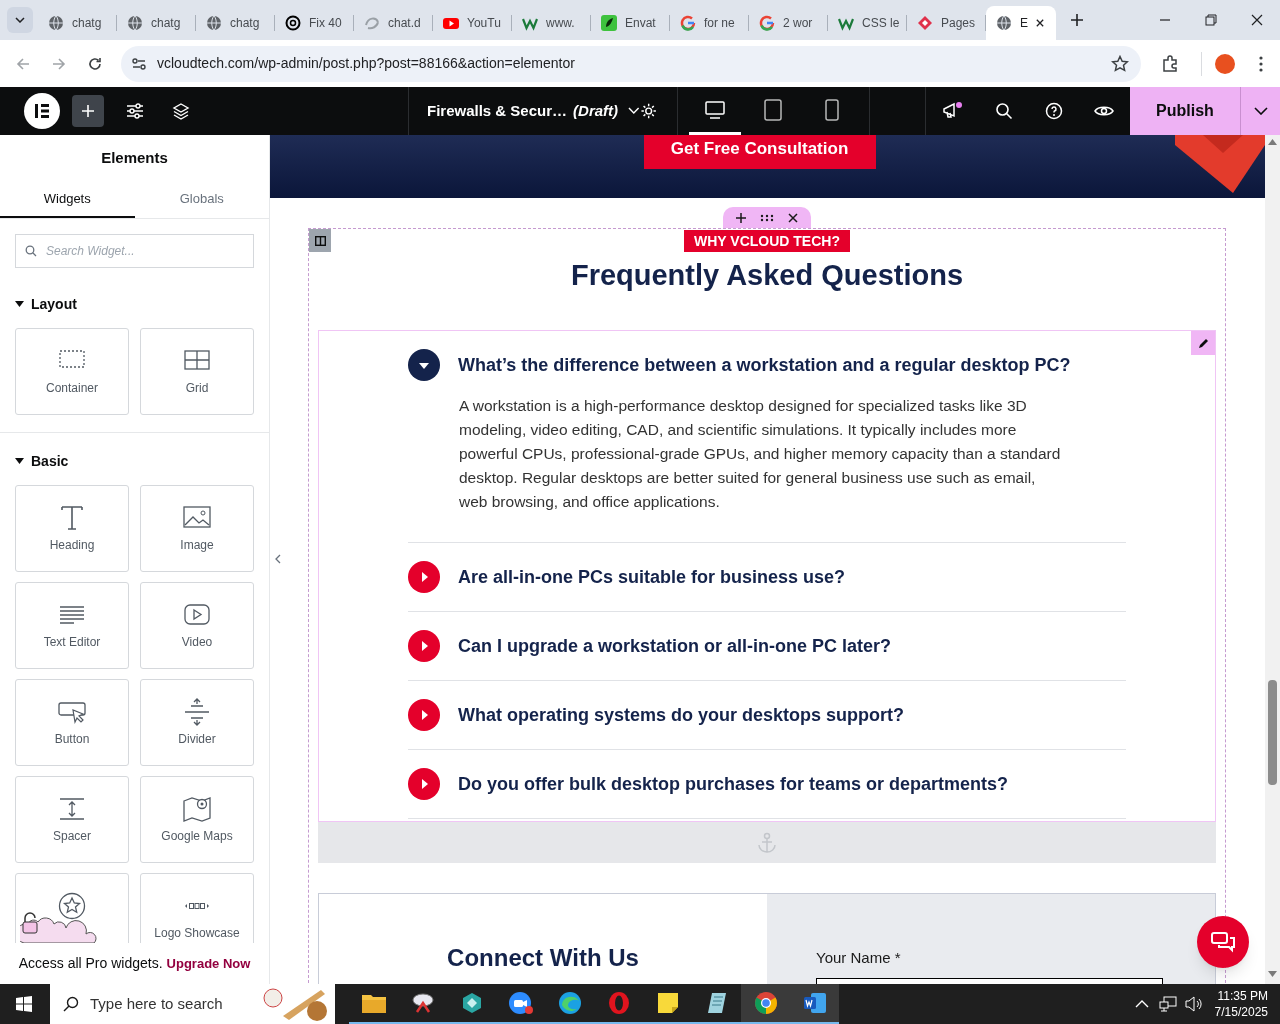 This screenshot has height=1024, width=1280. What do you see at coordinates (631, 63) in the screenshot?
I see `address-bar: vcloudtech.com/wp-admin/post.php?post=88166&action=elementor` at bounding box center [631, 63].